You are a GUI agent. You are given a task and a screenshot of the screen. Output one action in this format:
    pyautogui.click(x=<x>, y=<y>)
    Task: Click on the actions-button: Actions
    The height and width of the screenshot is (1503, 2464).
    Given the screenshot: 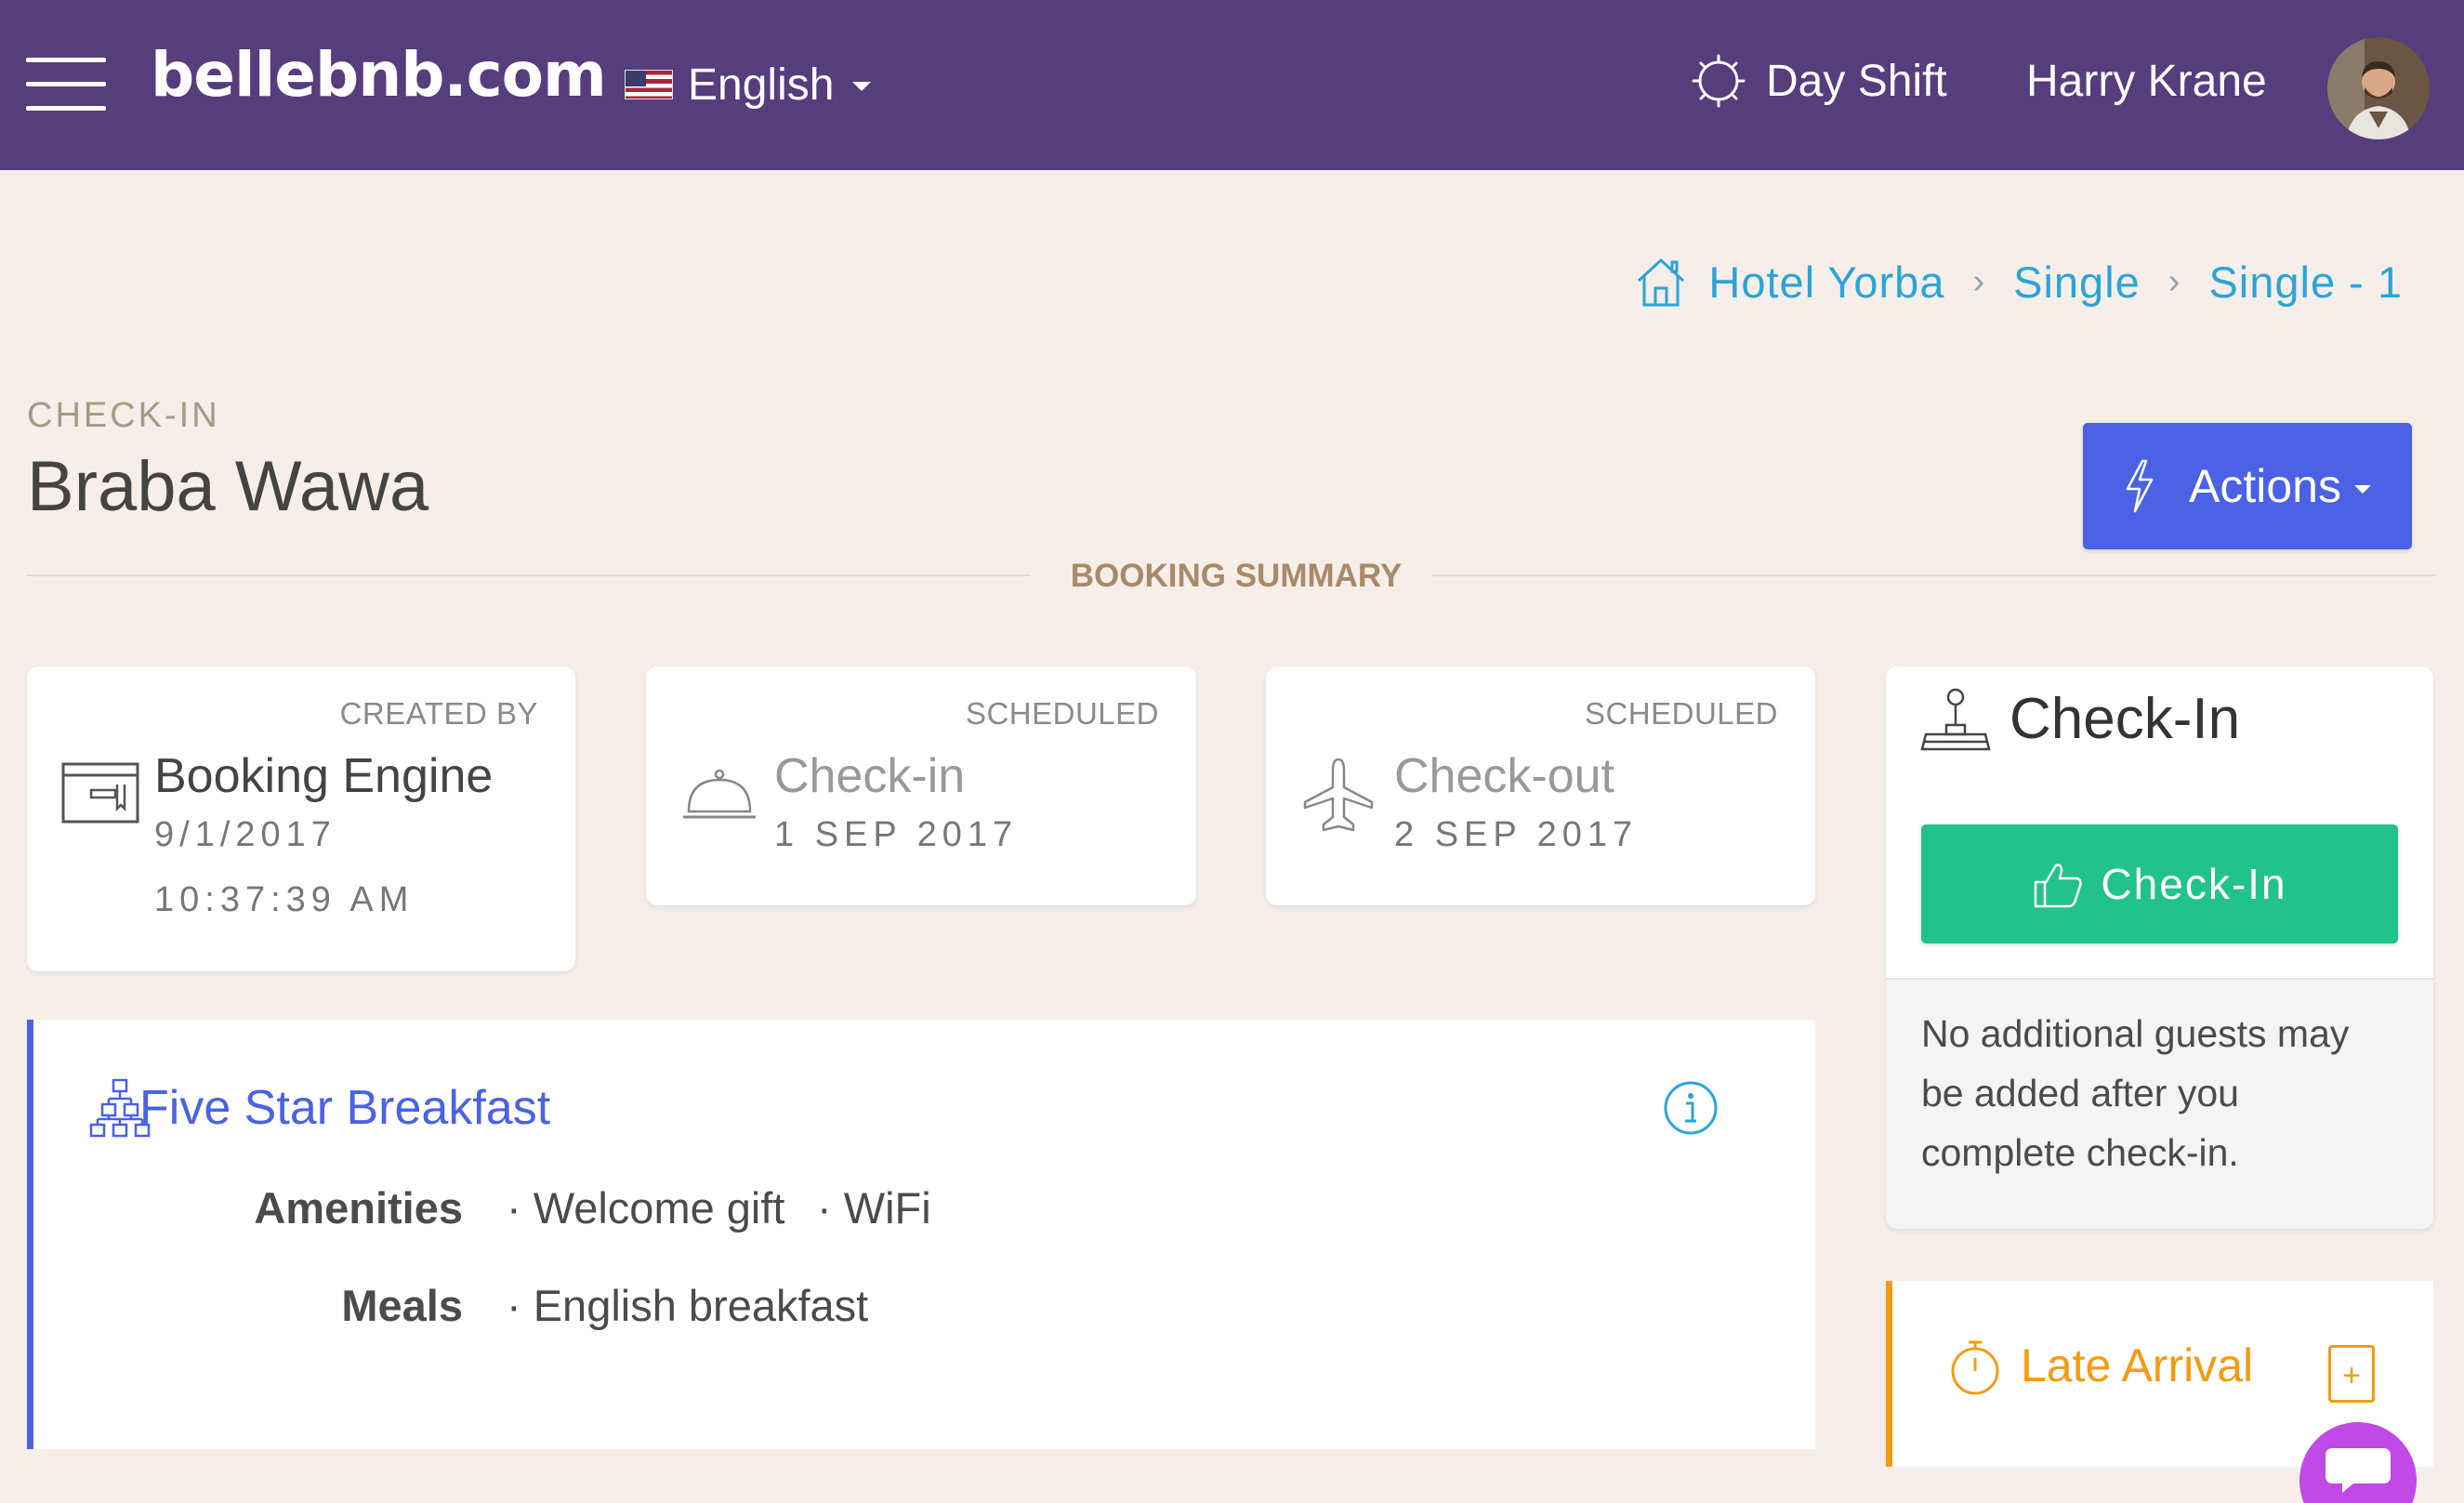 What is the action you would take?
    pyautogui.click(x=2247, y=486)
    